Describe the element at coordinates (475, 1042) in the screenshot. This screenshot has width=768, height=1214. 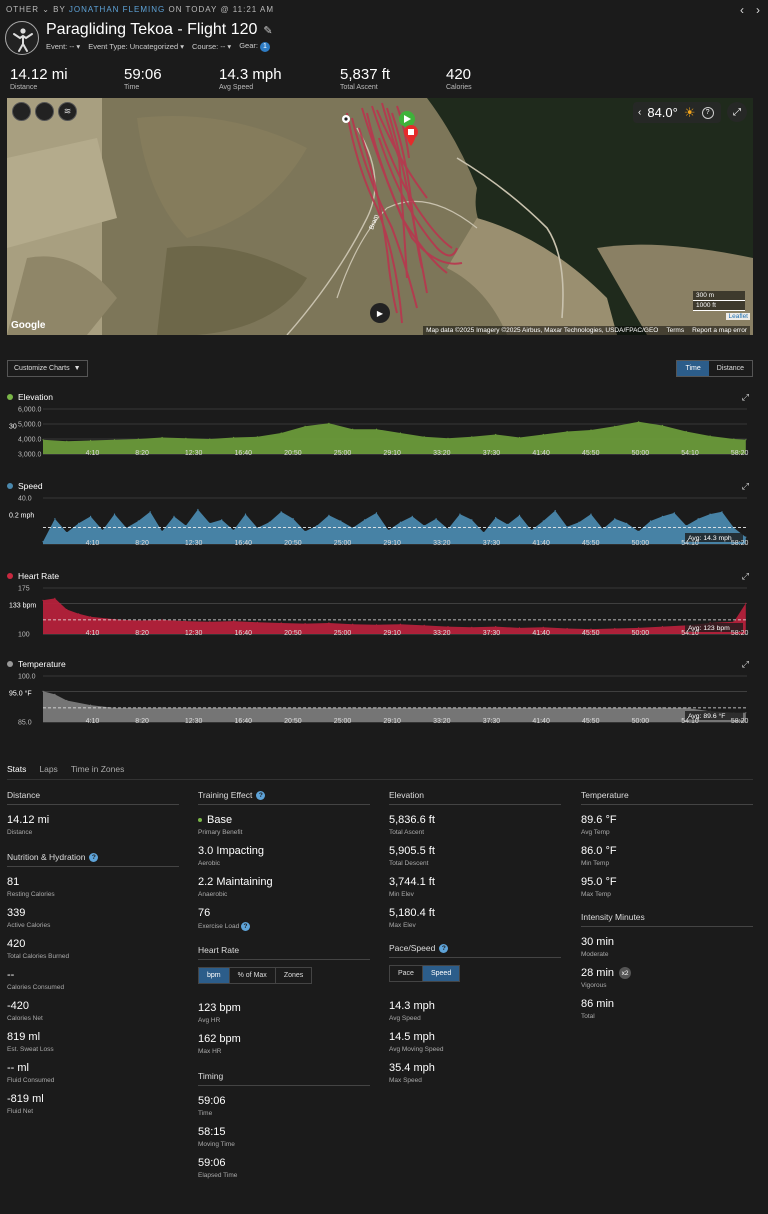
I see `stat-avg-moving-speed: 14.5 mph Avg Moving Speed` at that location.